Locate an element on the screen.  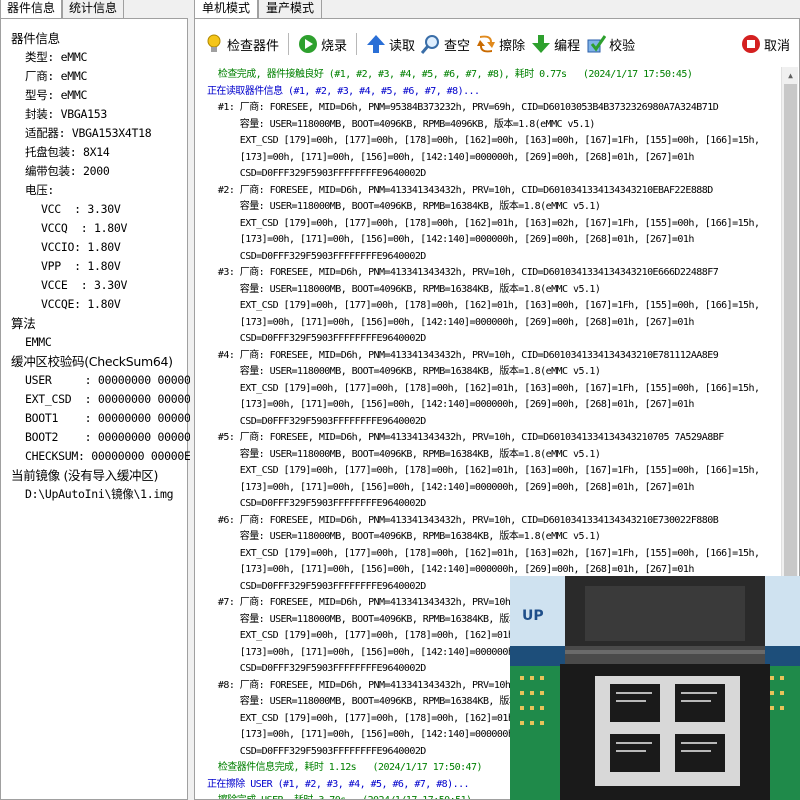
burn-button: 烧录 is located at coordinates (322, 44).